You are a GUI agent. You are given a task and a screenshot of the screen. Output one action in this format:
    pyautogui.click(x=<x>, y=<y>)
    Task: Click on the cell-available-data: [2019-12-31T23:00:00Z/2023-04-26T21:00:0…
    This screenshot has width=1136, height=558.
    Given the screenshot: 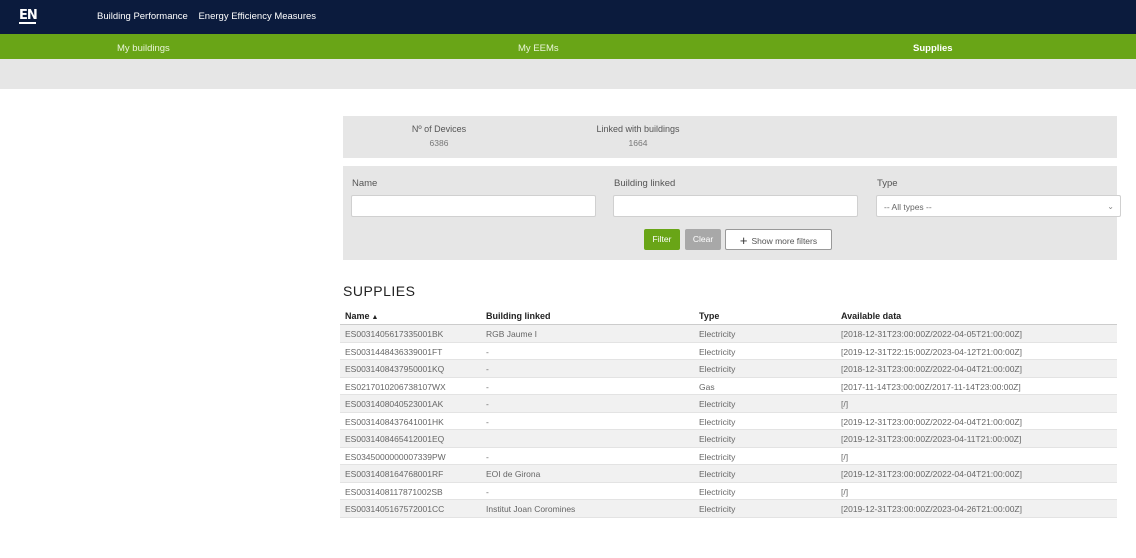 What is the action you would take?
    pyautogui.click(x=931, y=509)
    